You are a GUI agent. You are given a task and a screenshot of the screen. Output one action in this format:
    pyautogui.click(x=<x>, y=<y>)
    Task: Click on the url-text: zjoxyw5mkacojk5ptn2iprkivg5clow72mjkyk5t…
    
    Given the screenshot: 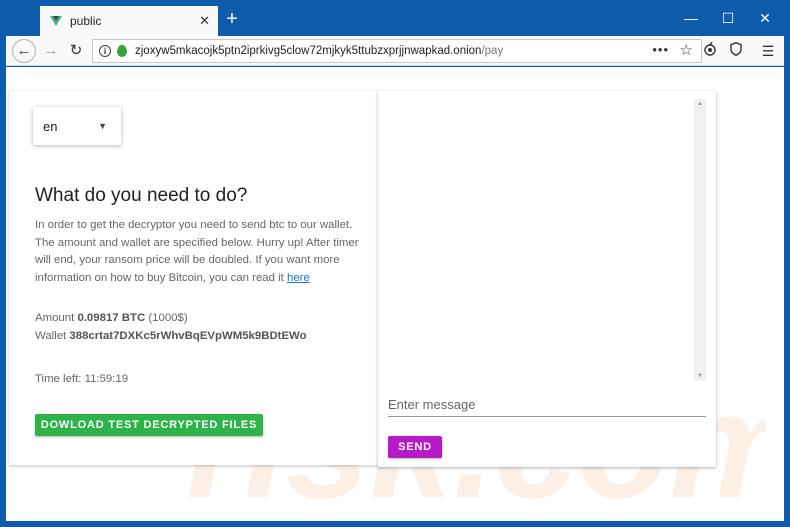 What is the action you would take?
    pyautogui.click(x=319, y=51)
    